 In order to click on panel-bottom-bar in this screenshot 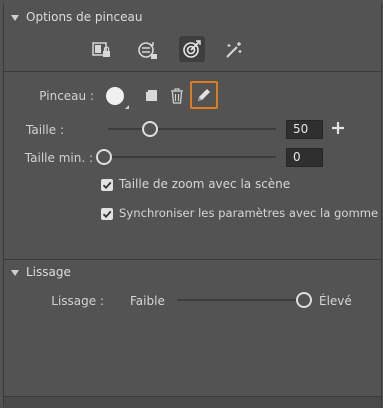, I will do `click(192, 402)`.